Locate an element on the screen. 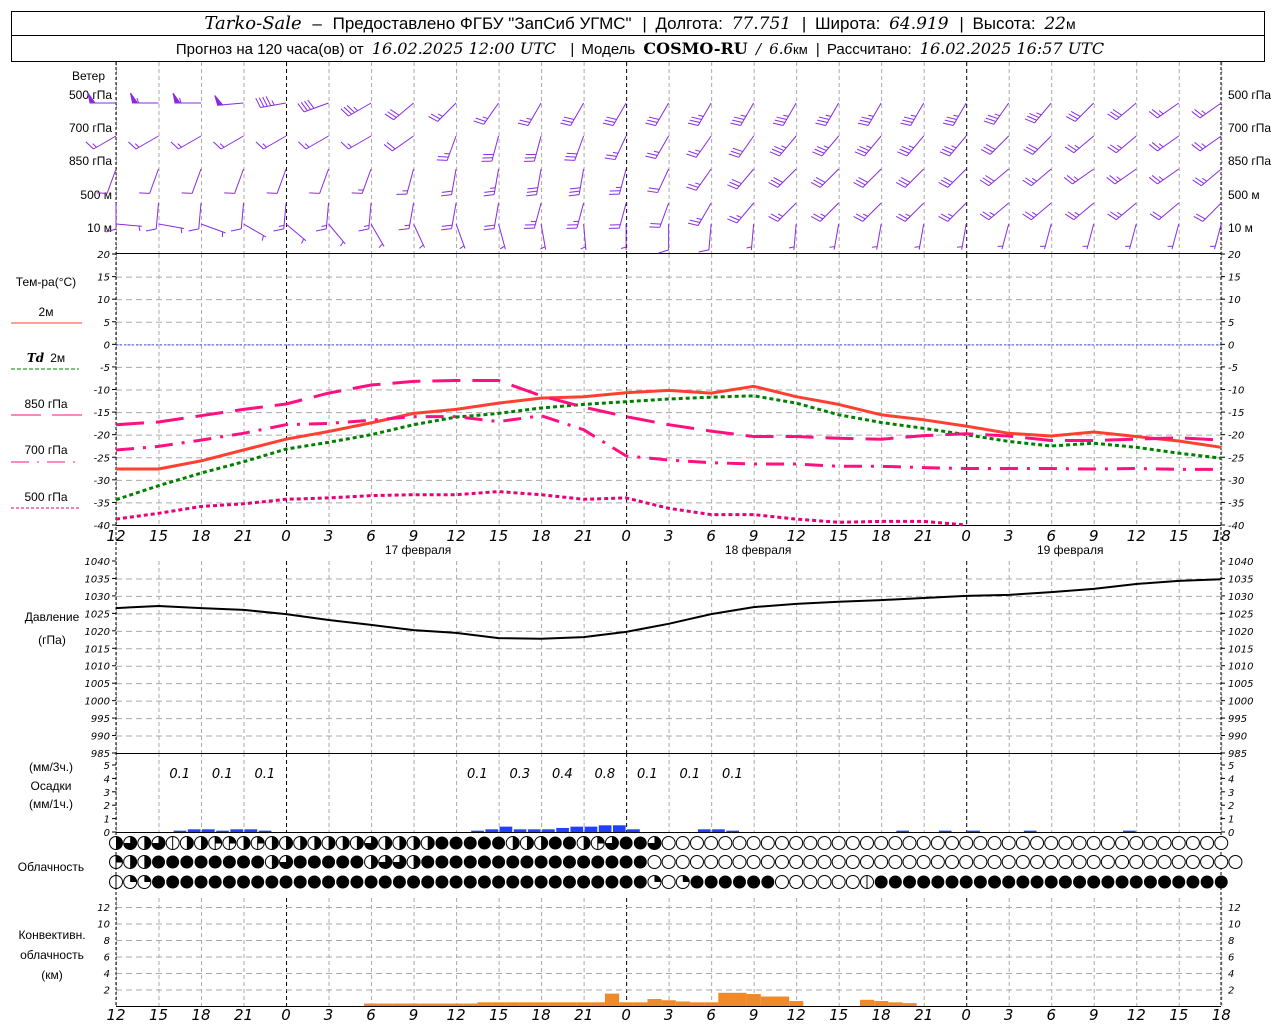 This screenshot has height=1024, width=1280. legend-500-label: 500 гПа is located at coordinates (45, 497).